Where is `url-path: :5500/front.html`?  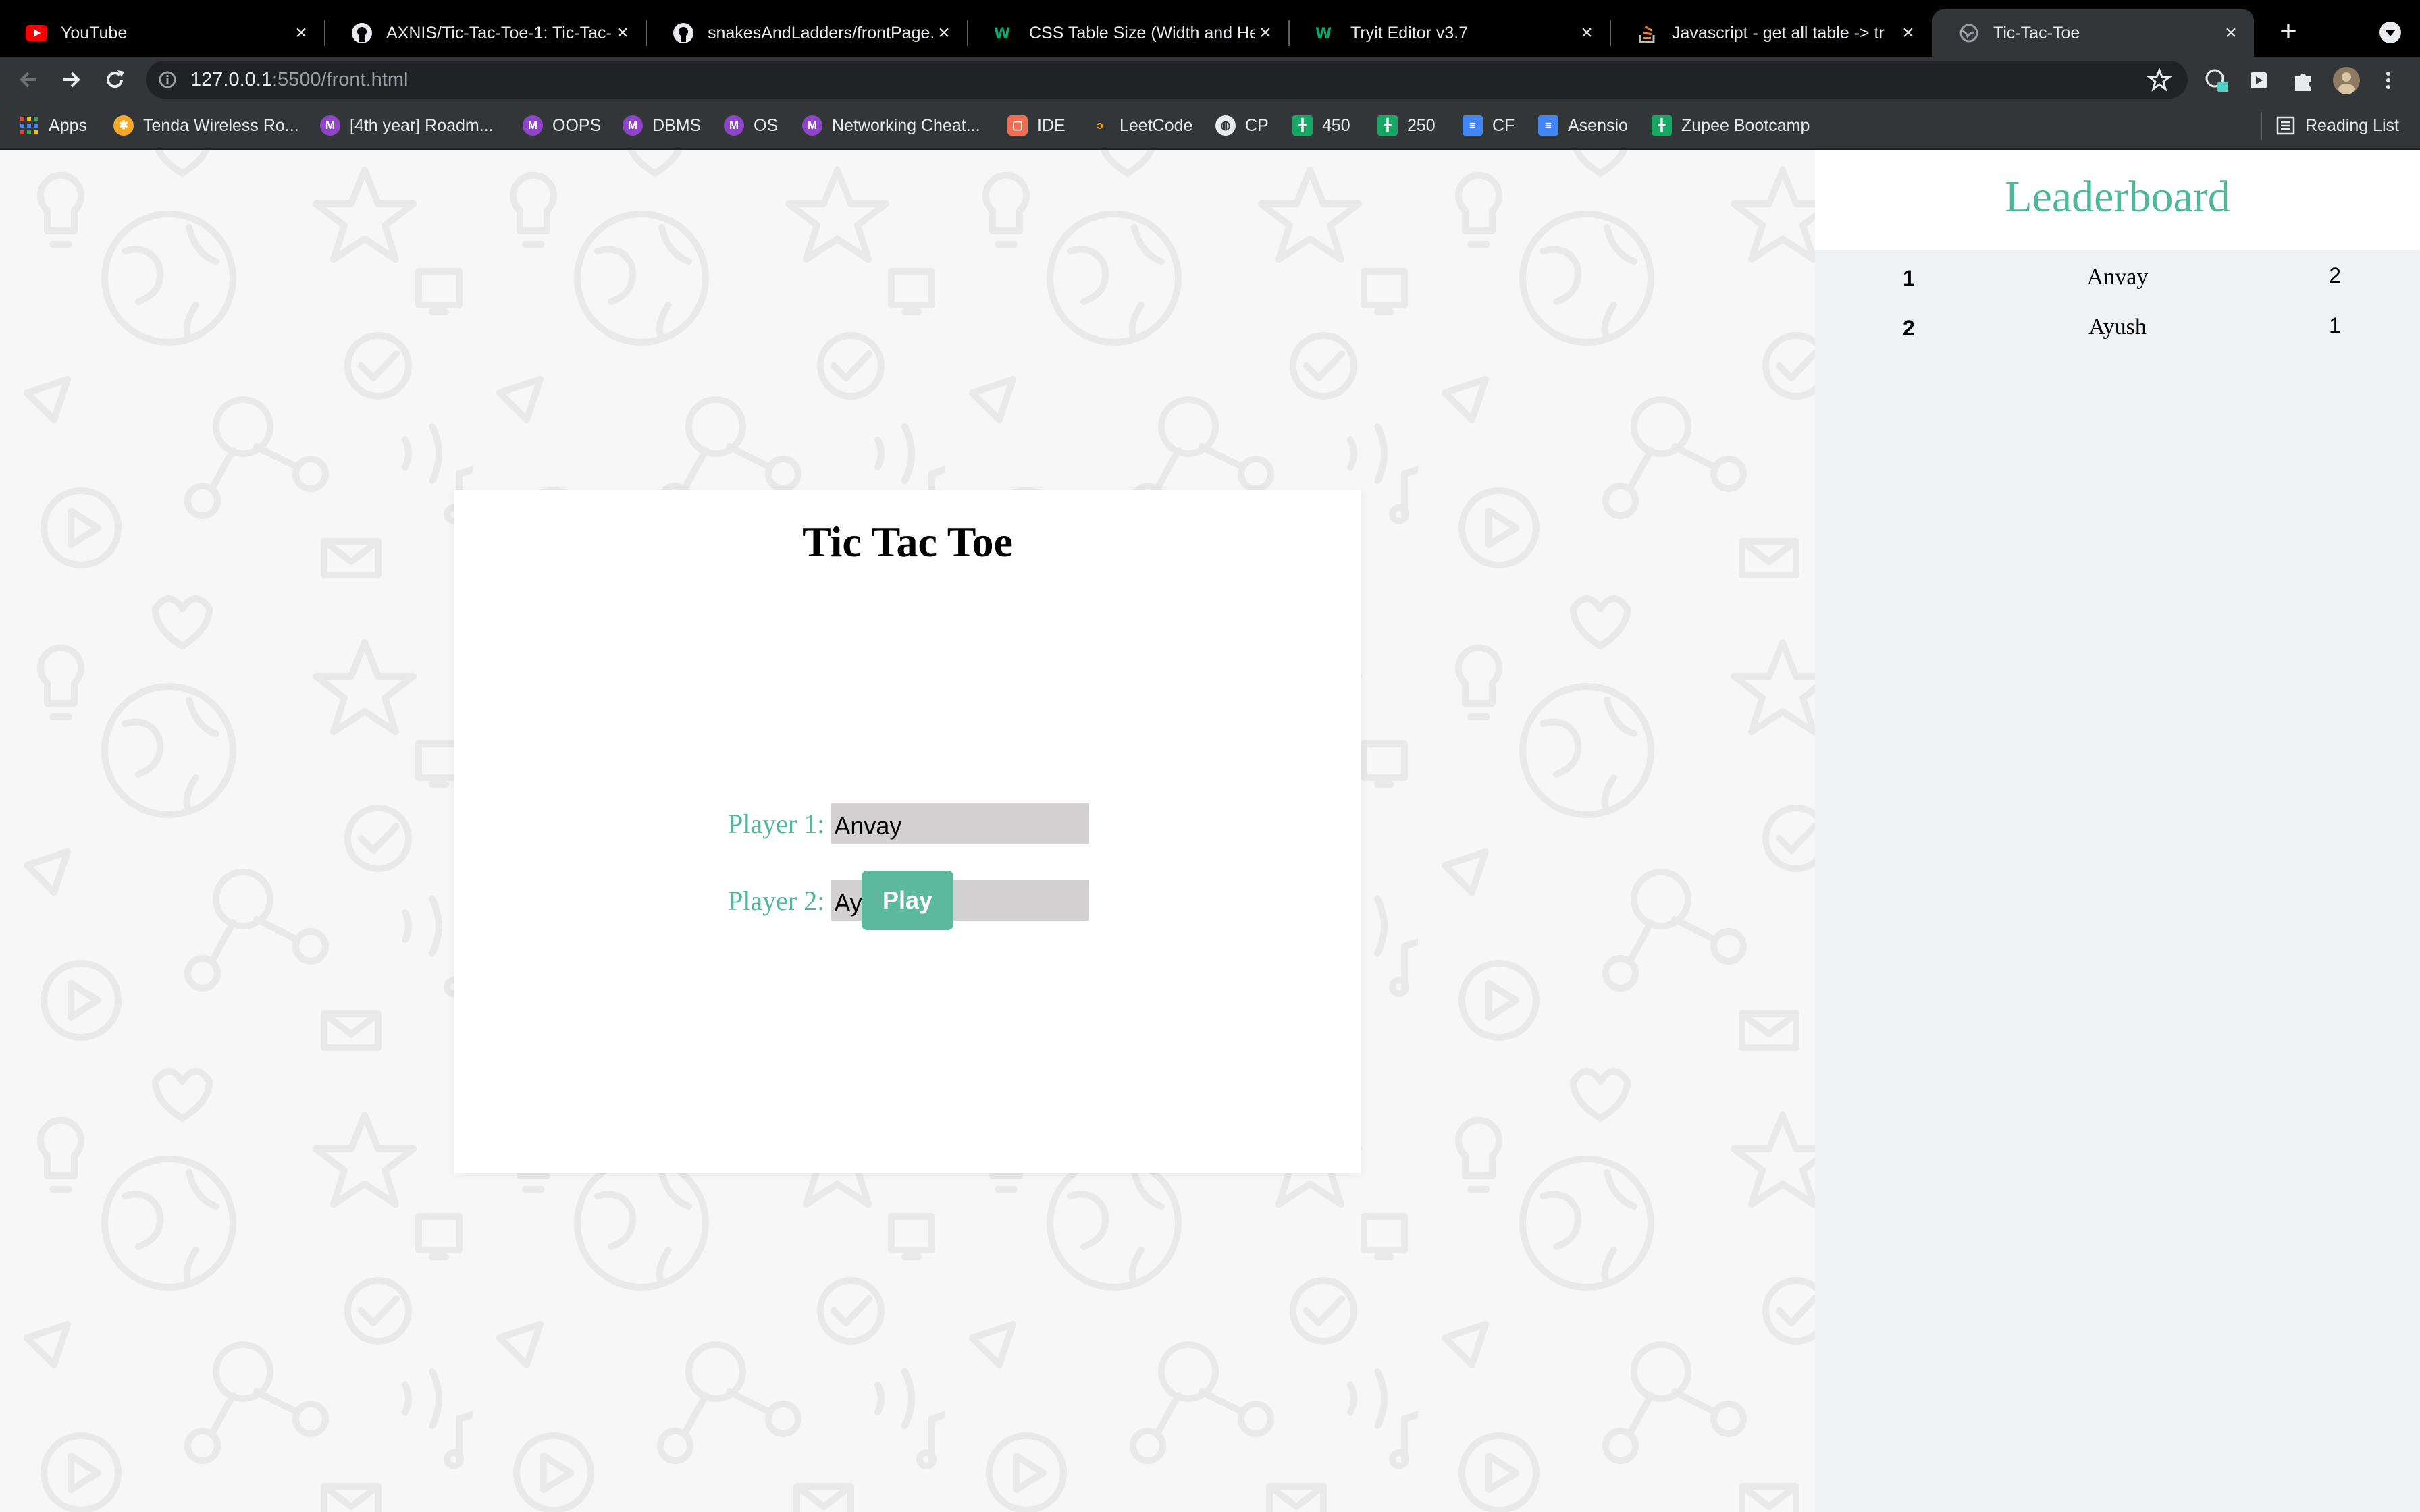 url-path: :5500/front.html is located at coordinates (340, 79).